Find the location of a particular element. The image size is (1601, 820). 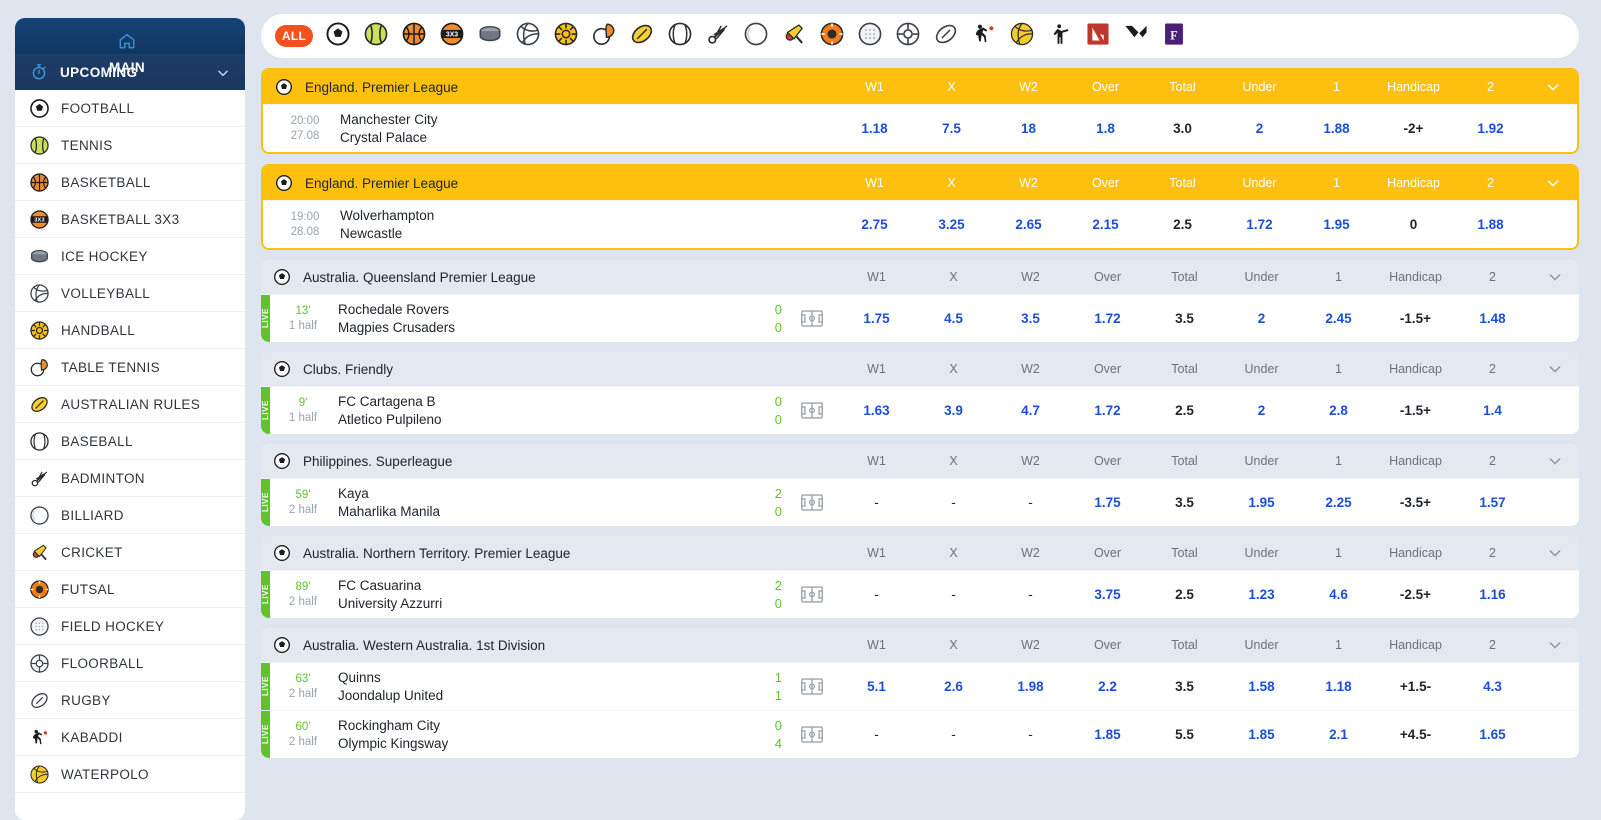

sport-filter-football is located at coordinates (338, 36).